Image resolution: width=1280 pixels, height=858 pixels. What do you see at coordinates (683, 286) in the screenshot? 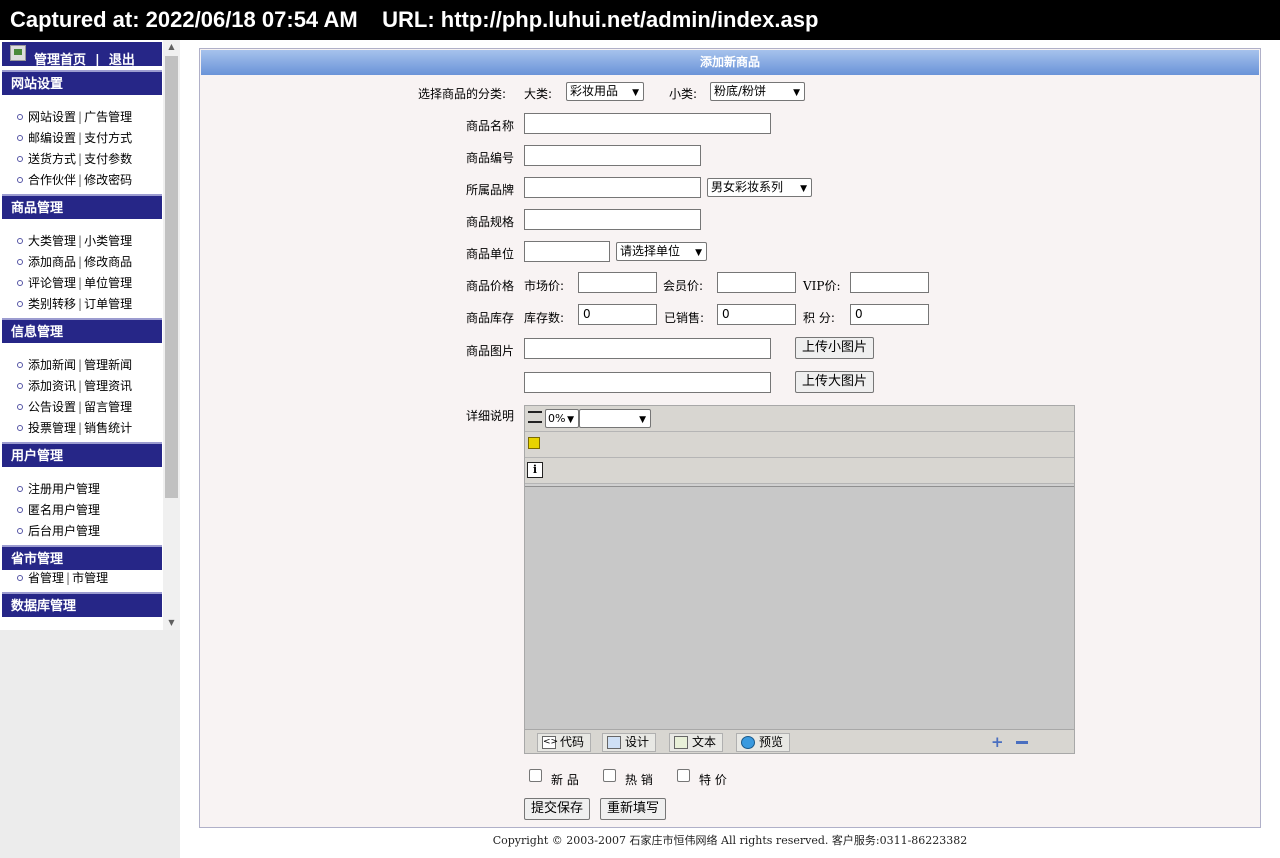
I see `member-price-label: 会员价:` at bounding box center [683, 286].